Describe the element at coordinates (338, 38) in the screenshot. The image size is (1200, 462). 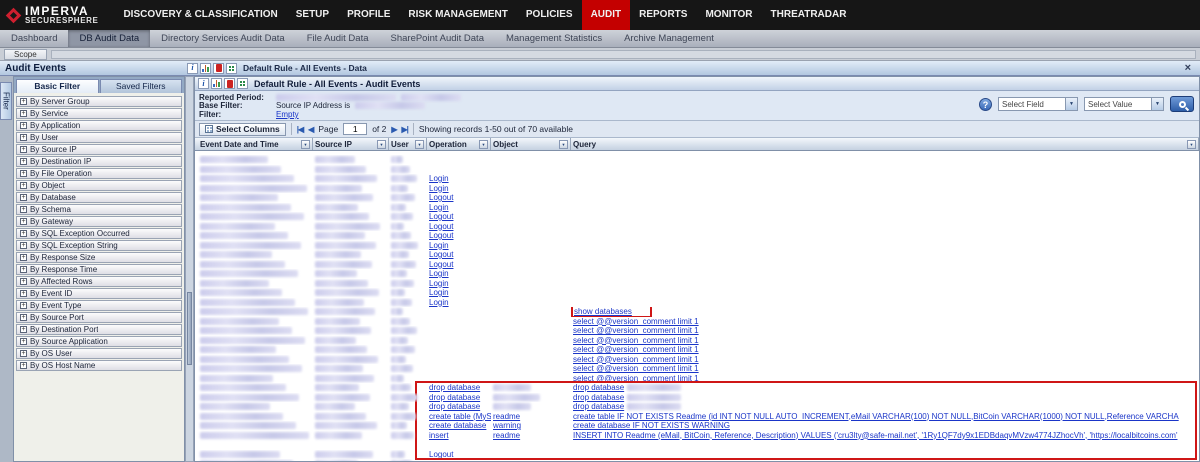
I see `subnav-item-file-audit-data: File Audit Data` at that location.